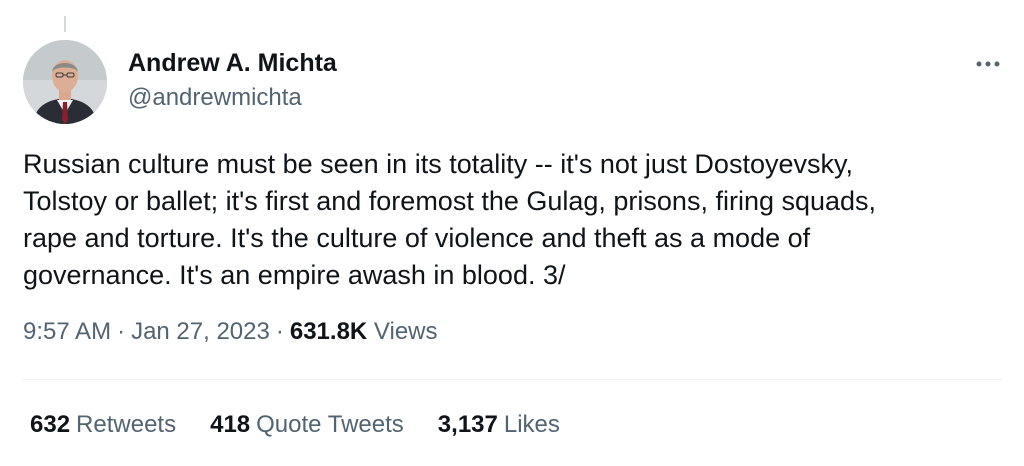  Describe the element at coordinates (513, 379) in the screenshot. I see `divider` at that location.